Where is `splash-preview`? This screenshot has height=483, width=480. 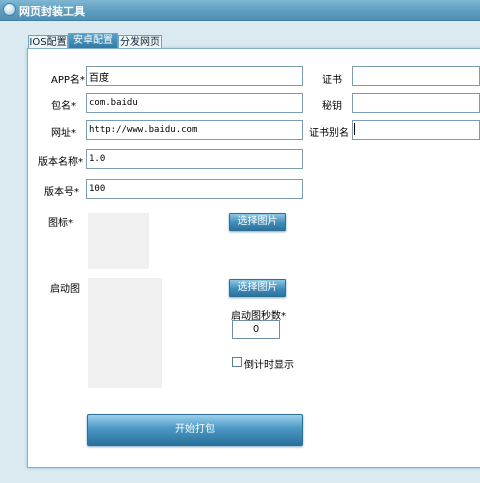 splash-preview is located at coordinates (125, 333).